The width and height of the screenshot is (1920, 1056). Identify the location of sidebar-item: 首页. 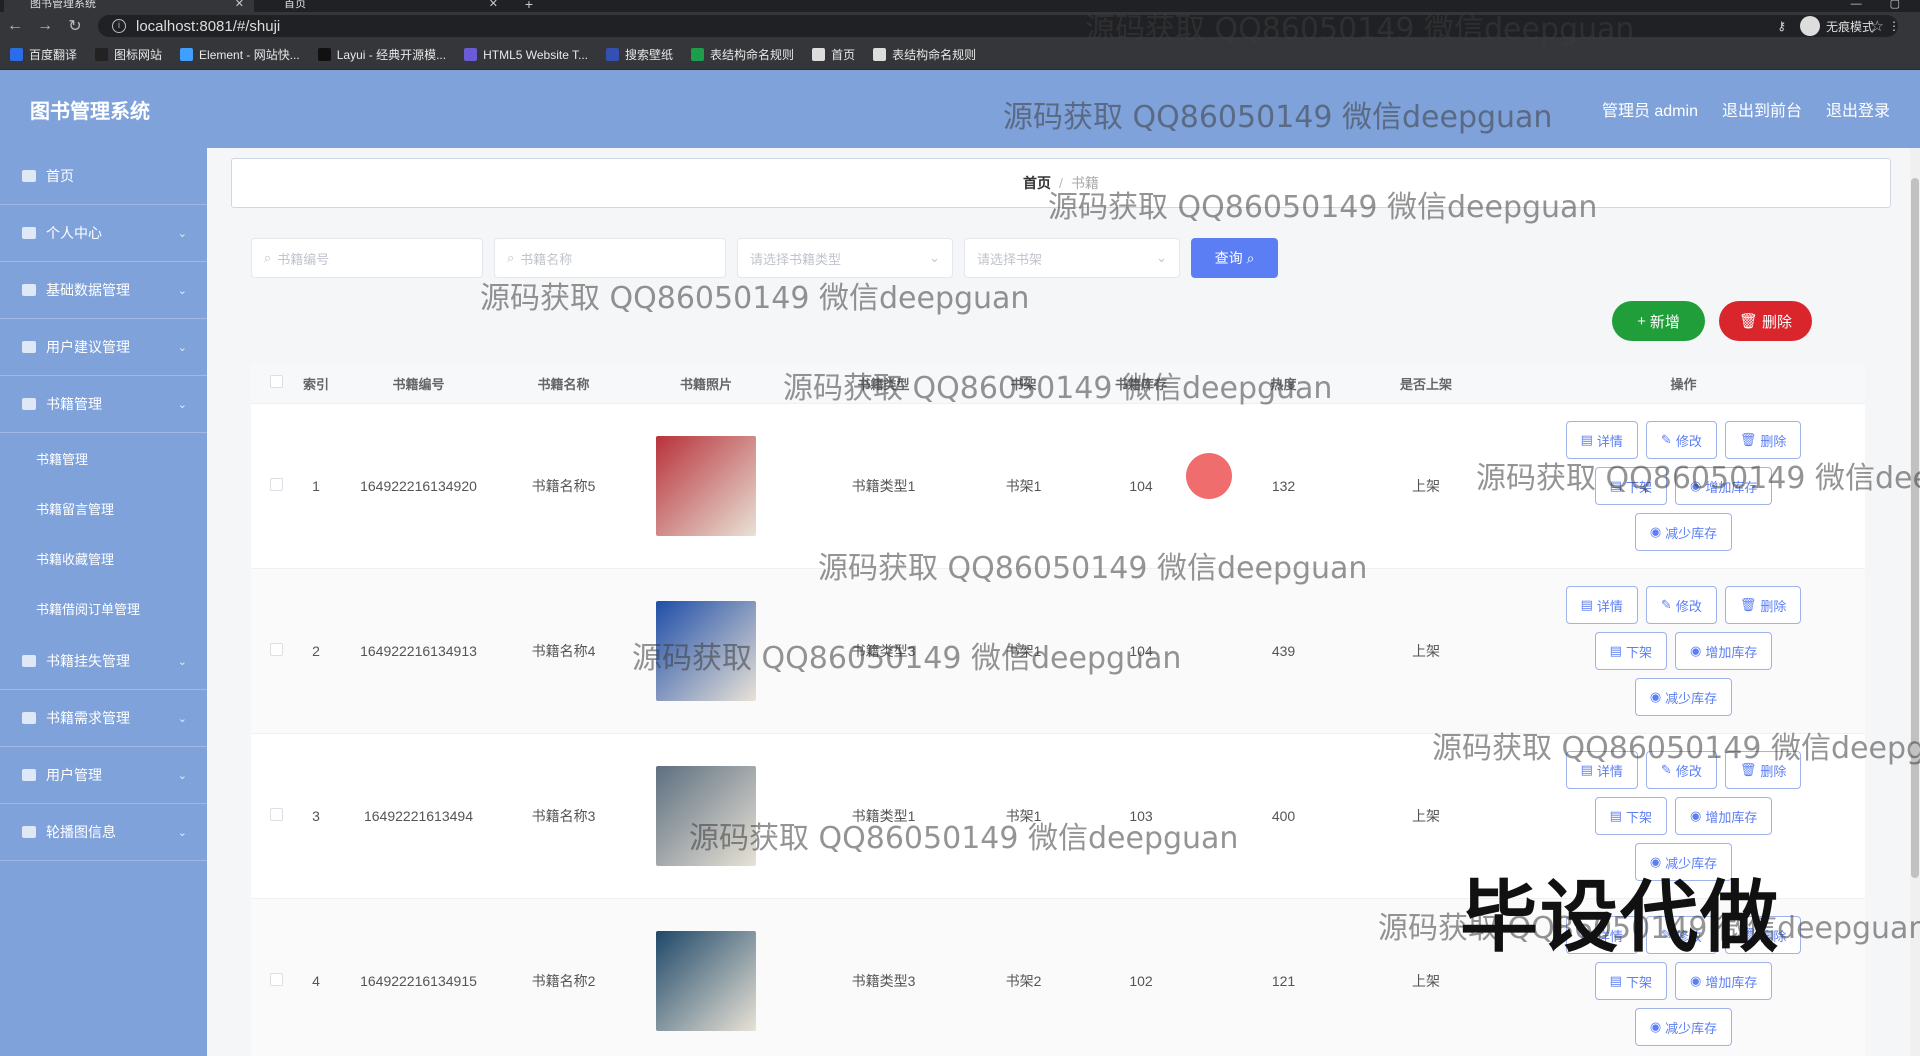
(103, 176).